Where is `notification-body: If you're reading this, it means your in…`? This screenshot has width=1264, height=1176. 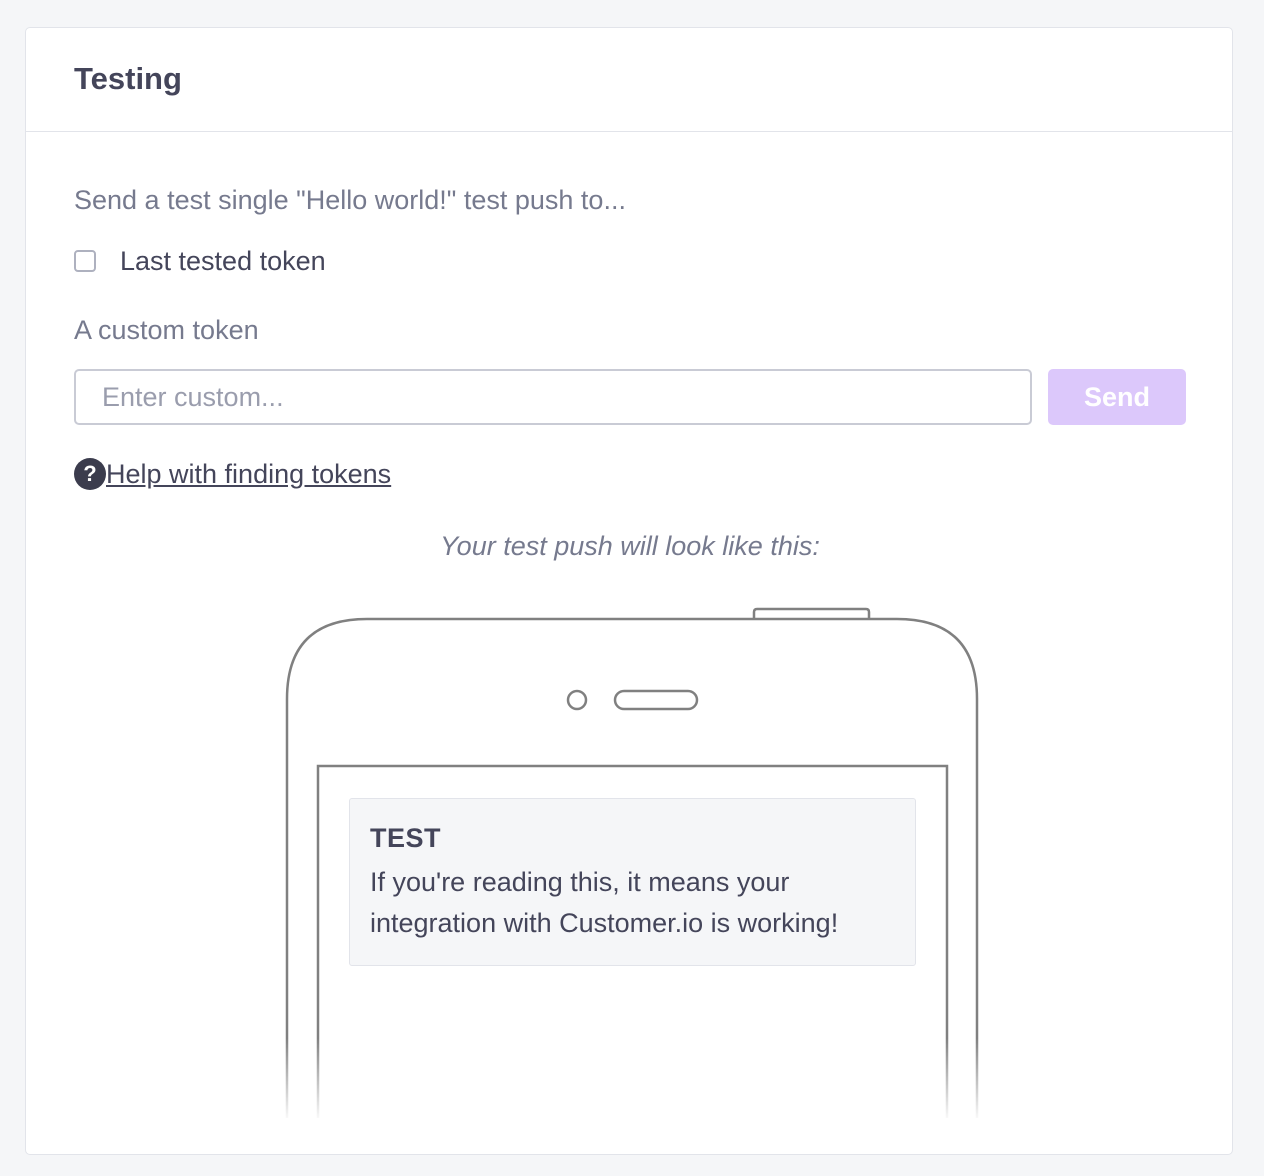 notification-body: If you're reading this, it means your in… is located at coordinates (604, 902).